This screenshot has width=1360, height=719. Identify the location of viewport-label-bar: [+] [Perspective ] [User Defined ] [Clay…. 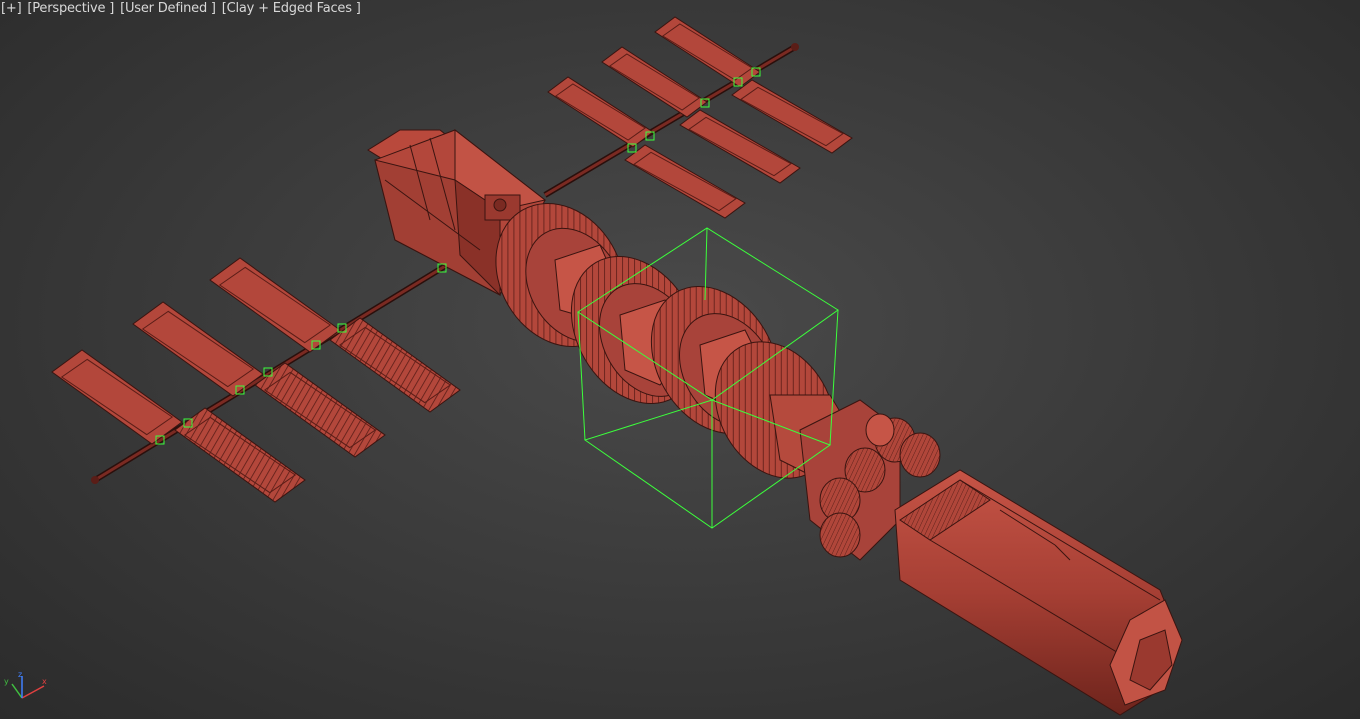
(181, 10).